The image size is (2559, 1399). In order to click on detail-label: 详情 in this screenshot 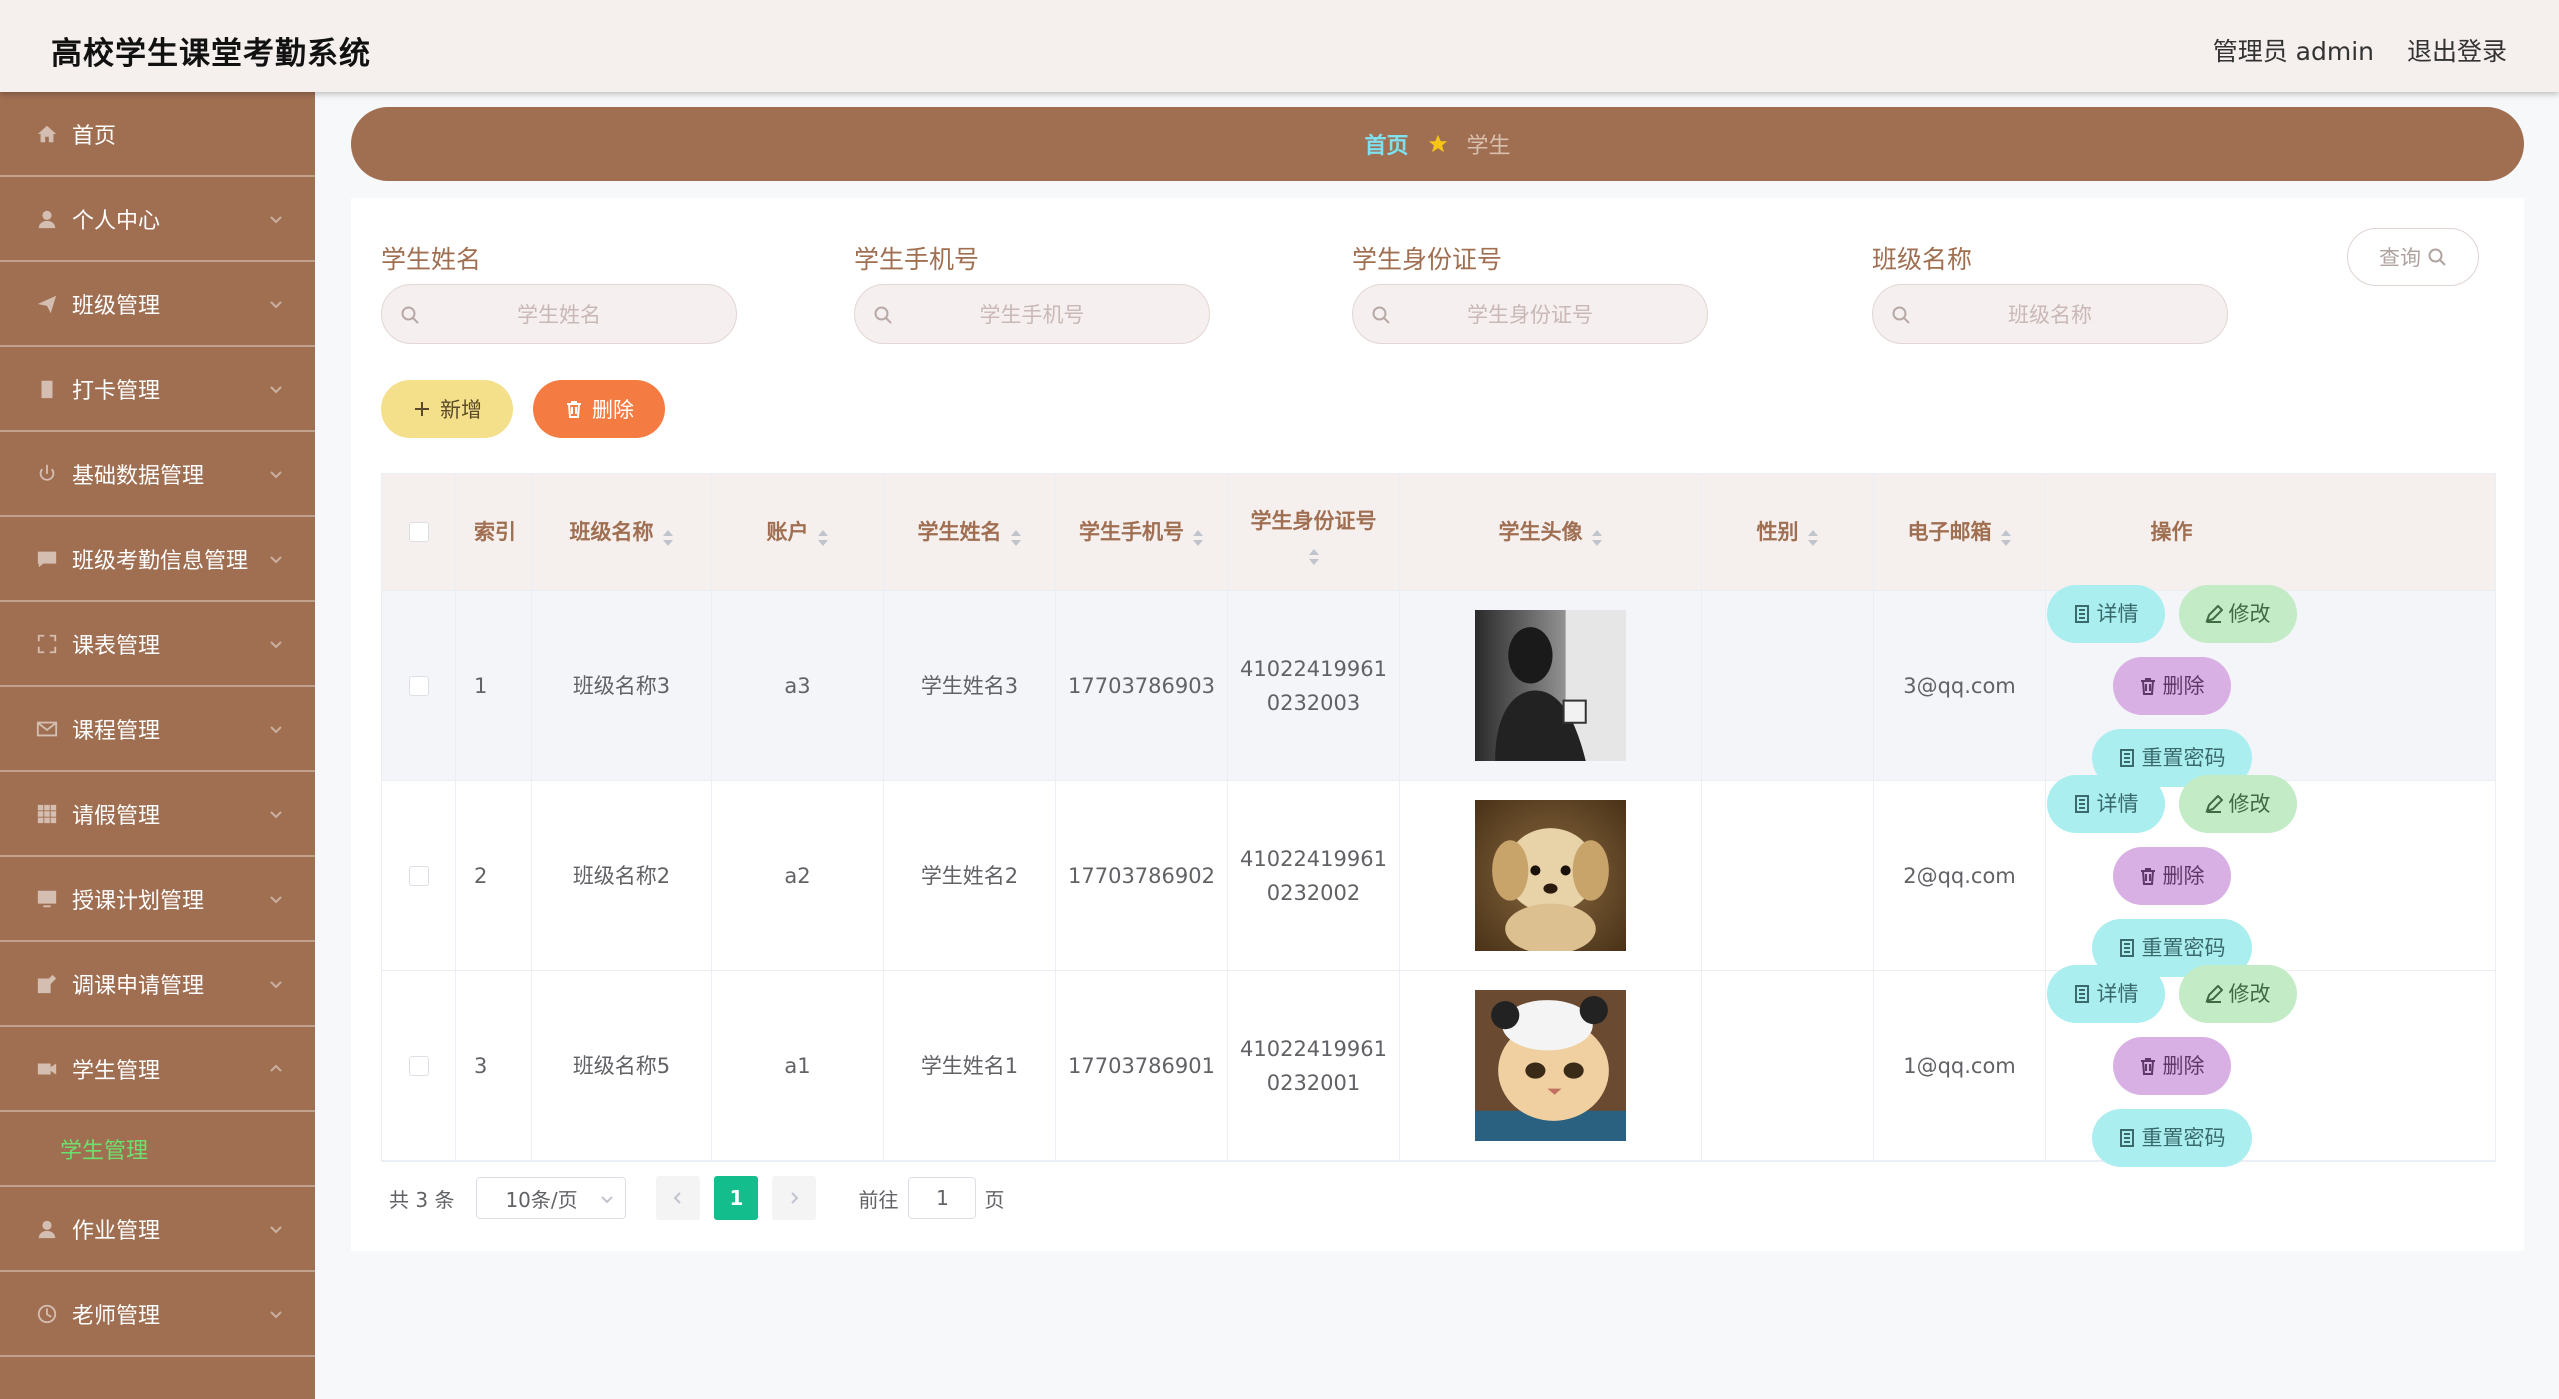, I will do `click(2117, 613)`.